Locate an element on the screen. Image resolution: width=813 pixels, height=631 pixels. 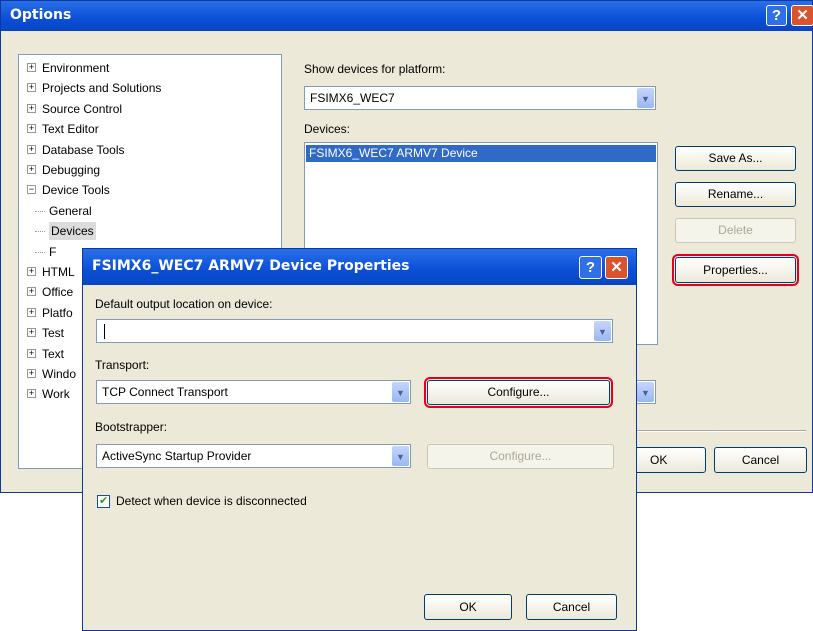
tree-item-label: Text Editor is located at coordinates (70, 129).